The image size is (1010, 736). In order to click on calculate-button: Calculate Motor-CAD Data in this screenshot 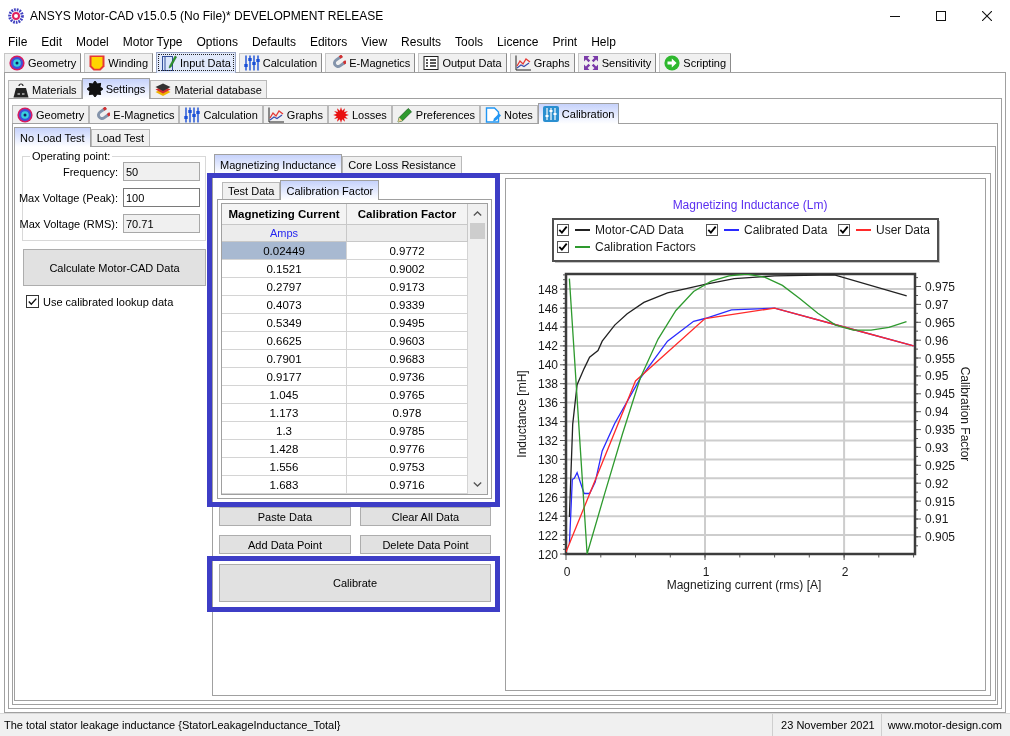, I will do `click(114, 267)`.